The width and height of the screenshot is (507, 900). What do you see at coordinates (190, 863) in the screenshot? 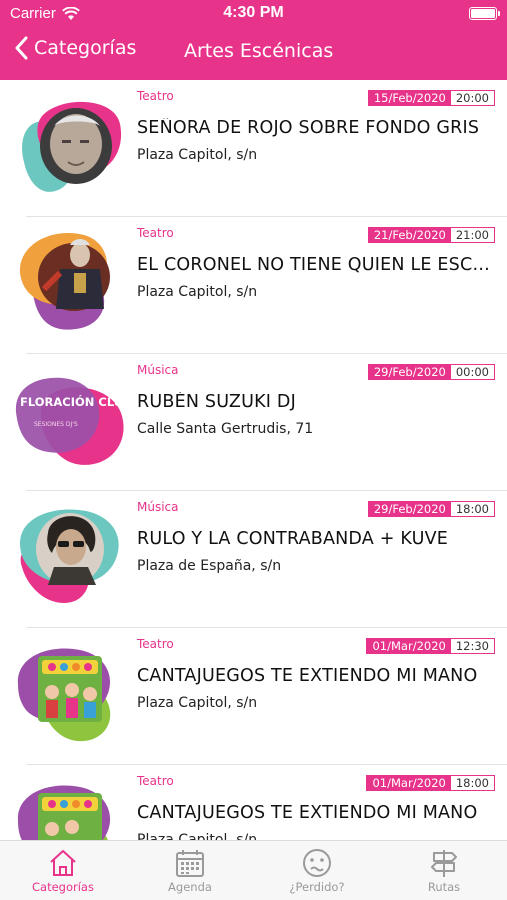
I see `calendar-icon` at bounding box center [190, 863].